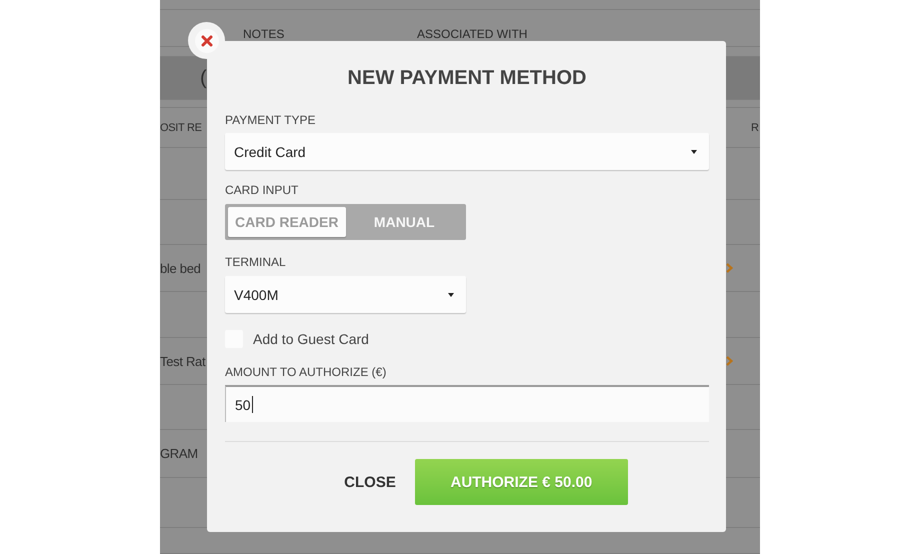 The width and height of the screenshot is (920, 554). I want to click on row-text: (, so click(203, 78).